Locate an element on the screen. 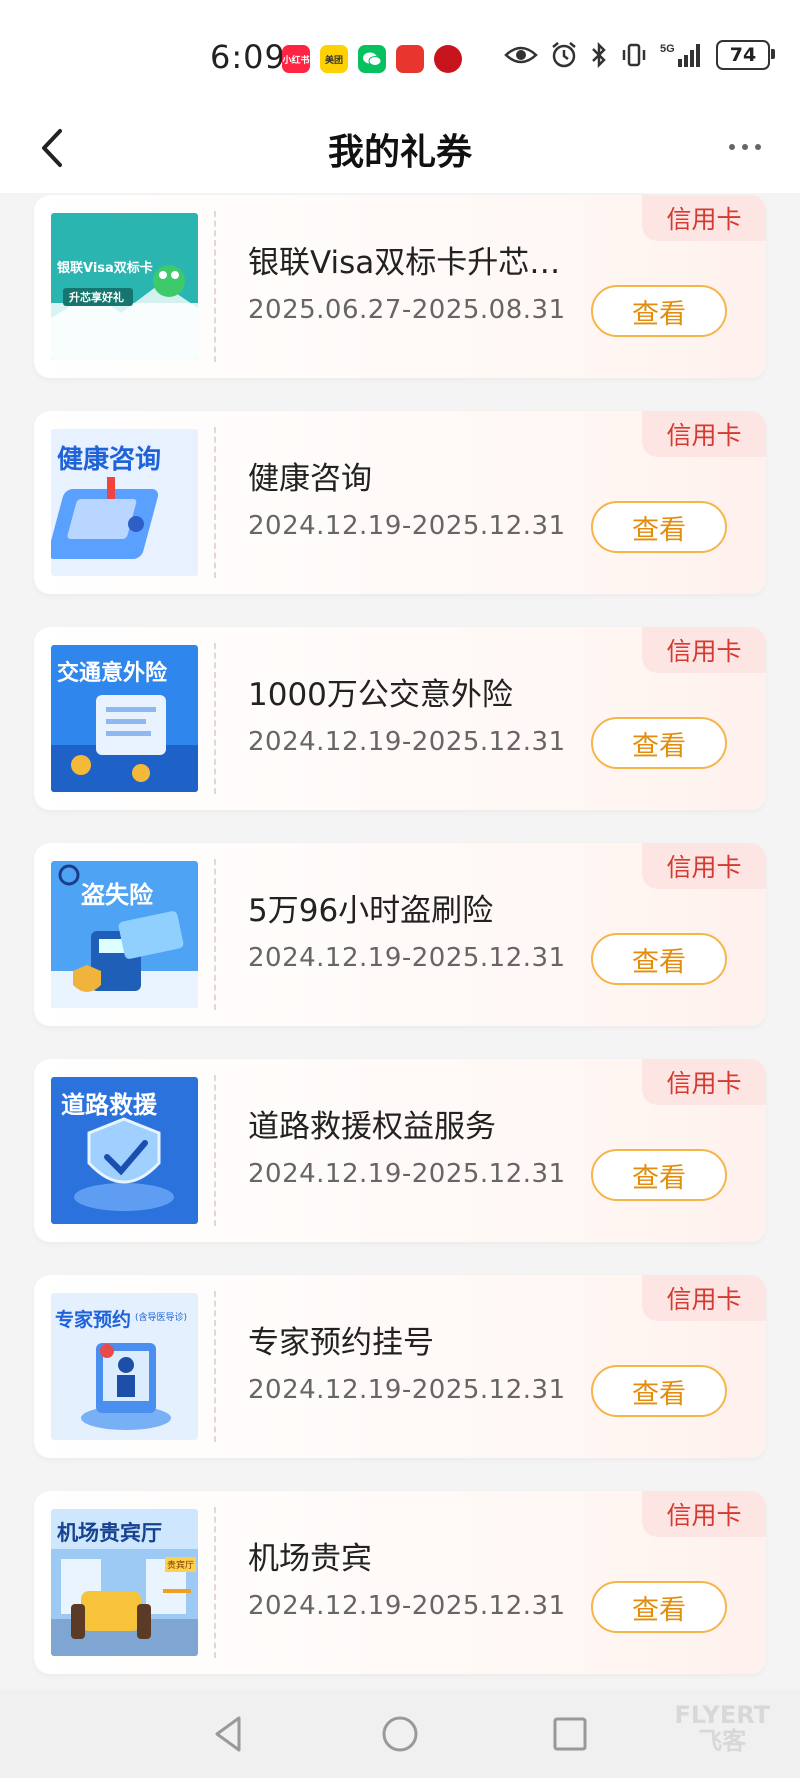 The image size is (800, 1778). coupon-title: 机场贵宾 is located at coordinates (310, 1559).